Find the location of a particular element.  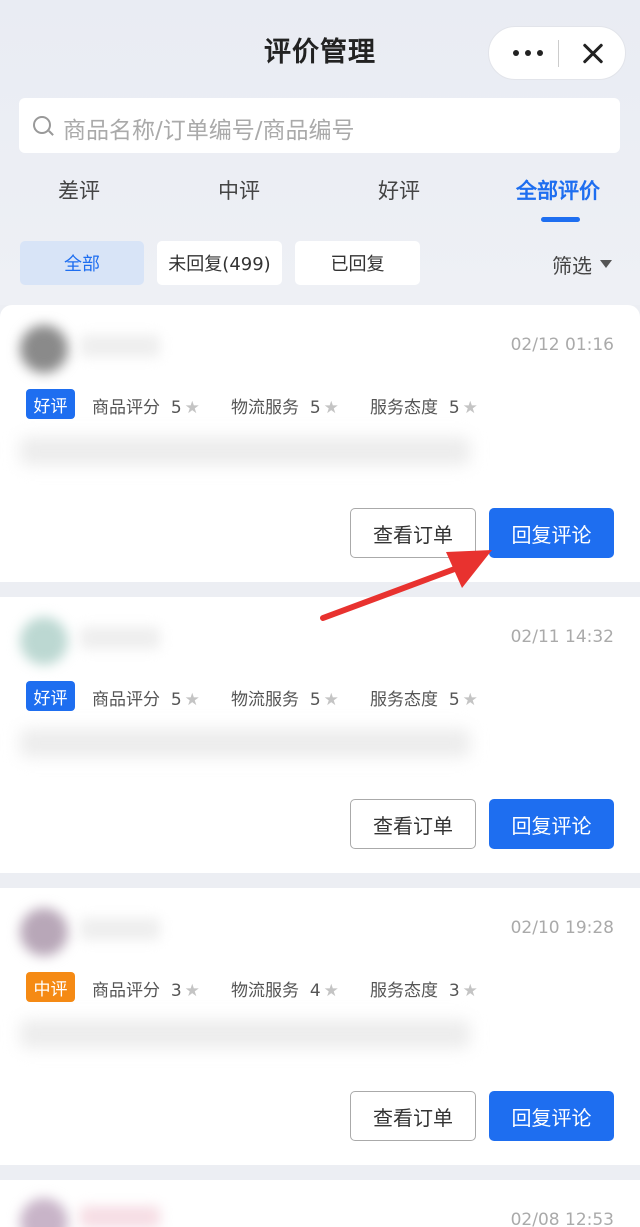

arrow-shaft is located at coordinates (391, 592).